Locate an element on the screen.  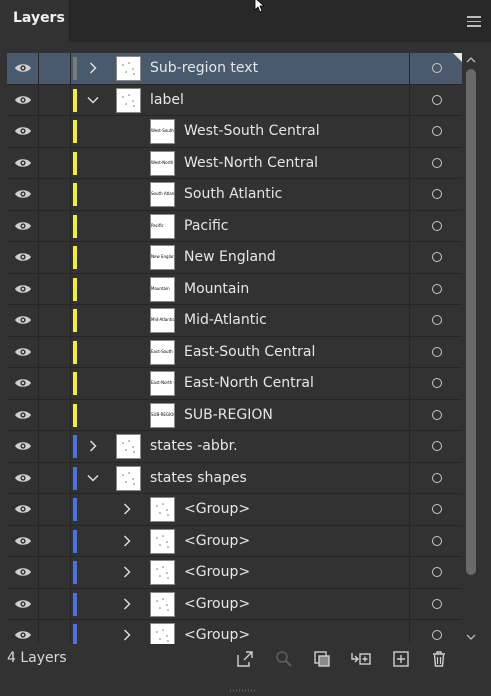
locate-object-icon is located at coordinates (284, 659).